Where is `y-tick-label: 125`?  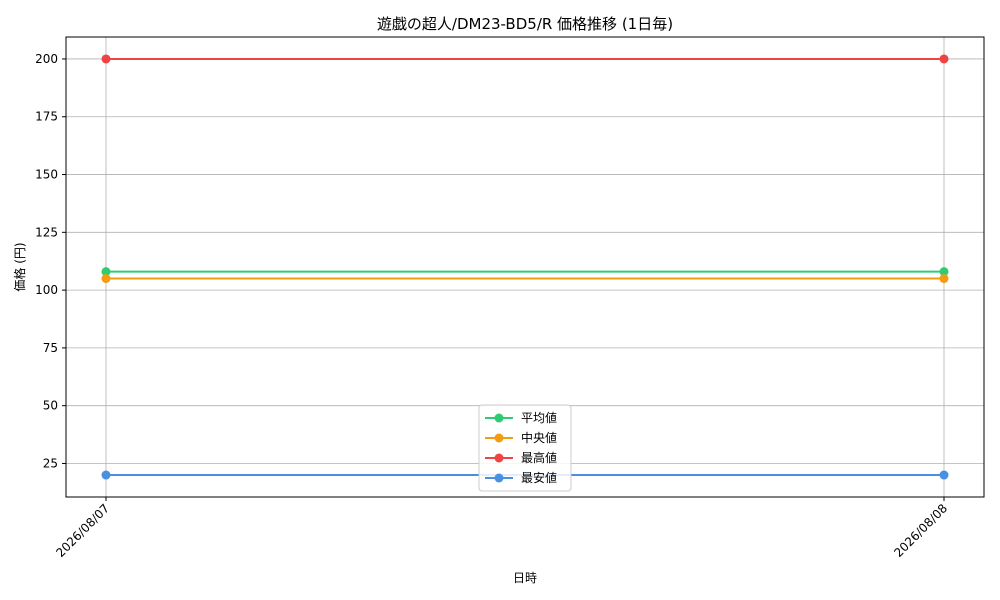
y-tick-label: 125 is located at coordinates (46, 232).